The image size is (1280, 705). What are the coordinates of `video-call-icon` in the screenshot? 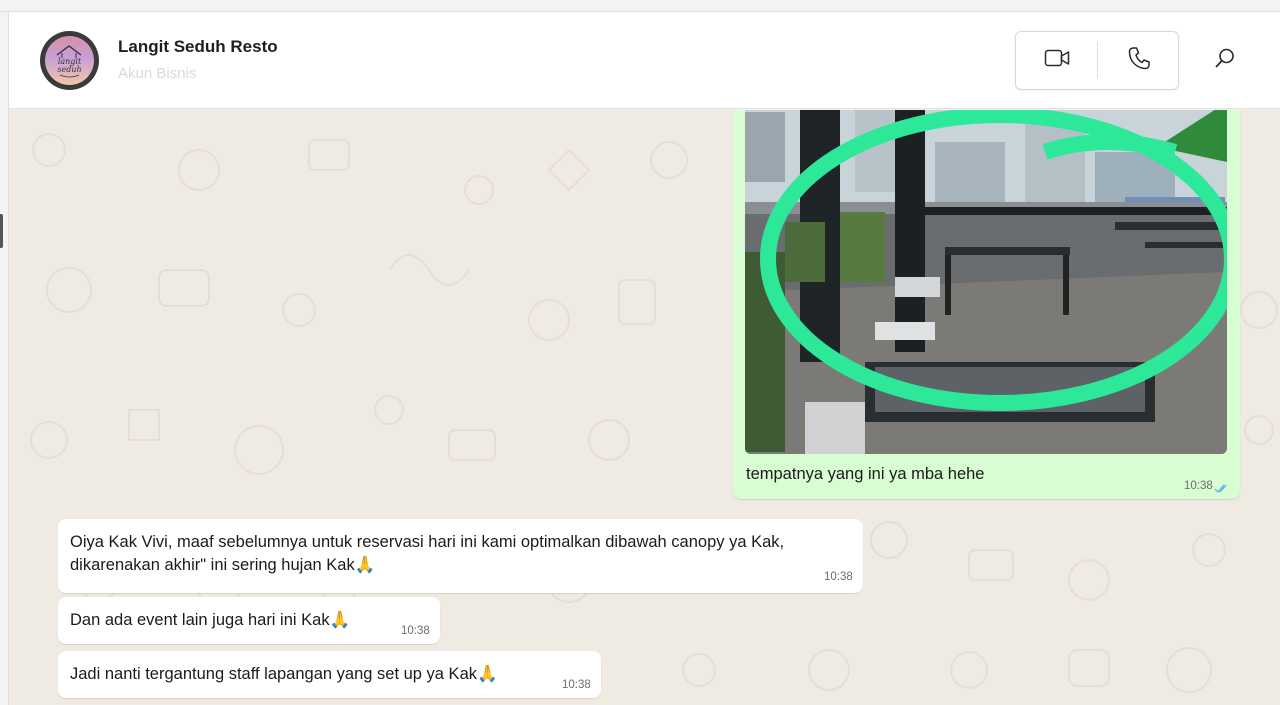 It's located at (1057, 60).